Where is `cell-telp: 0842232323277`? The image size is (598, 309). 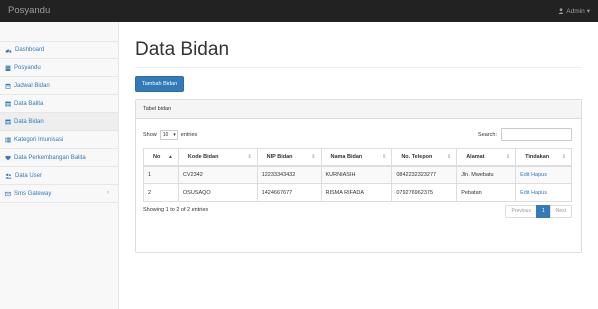
cell-telp: 0842232323277 is located at coordinates (424, 174).